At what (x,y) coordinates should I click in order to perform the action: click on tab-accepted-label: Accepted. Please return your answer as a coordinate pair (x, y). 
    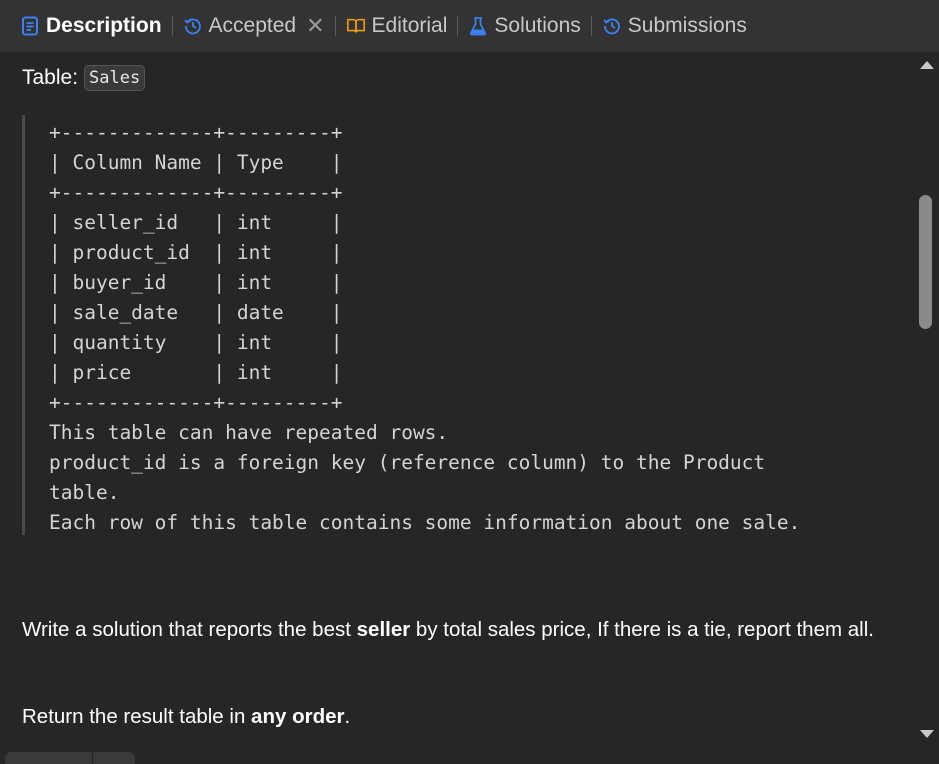
    Looking at the image, I should click on (252, 25).